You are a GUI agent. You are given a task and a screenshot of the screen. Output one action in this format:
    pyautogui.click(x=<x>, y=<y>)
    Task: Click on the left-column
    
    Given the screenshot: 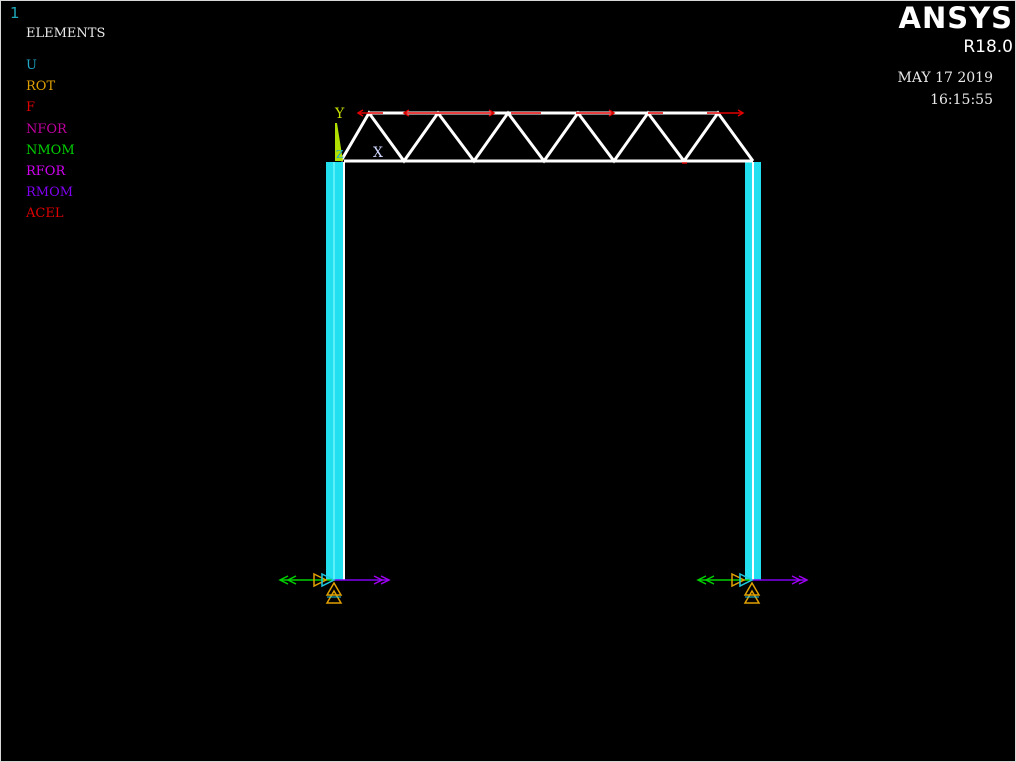 What is the action you would take?
    pyautogui.click(x=335, y=371)
    